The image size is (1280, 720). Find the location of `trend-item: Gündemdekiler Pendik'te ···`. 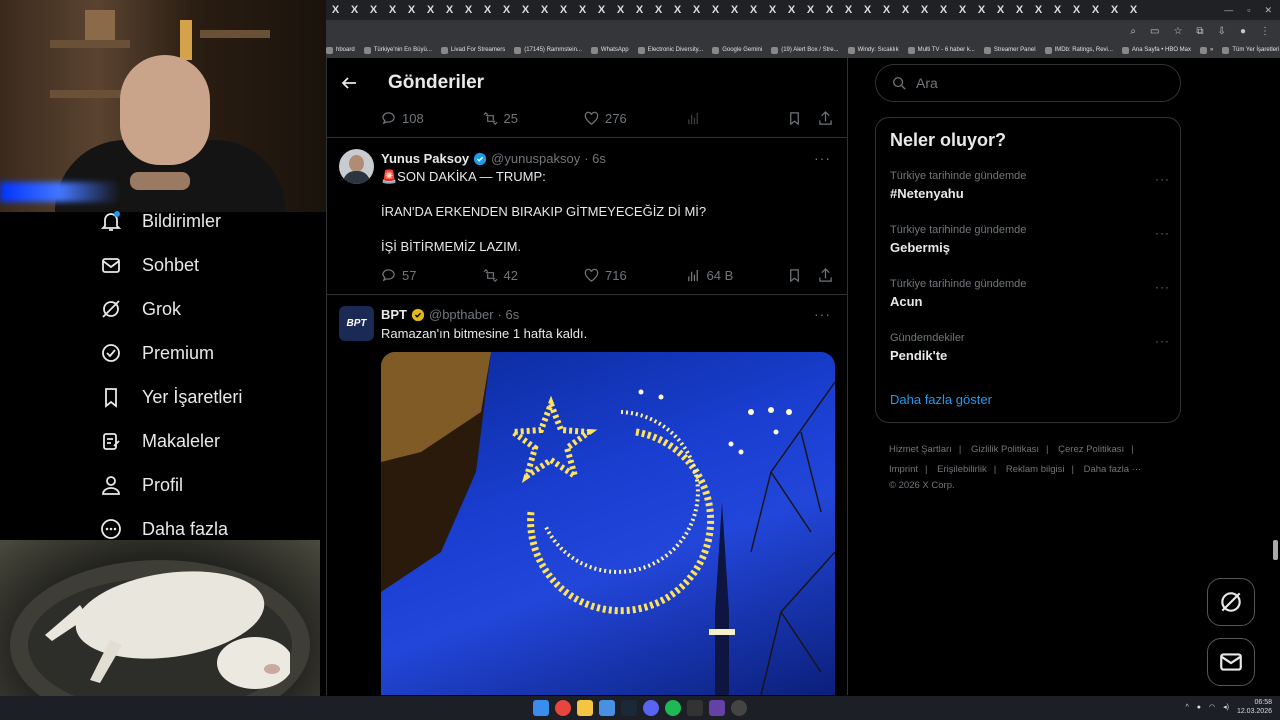

trend-item: Gündemdekiler Pendik'te ··· is located at coordinates (1030, 347).